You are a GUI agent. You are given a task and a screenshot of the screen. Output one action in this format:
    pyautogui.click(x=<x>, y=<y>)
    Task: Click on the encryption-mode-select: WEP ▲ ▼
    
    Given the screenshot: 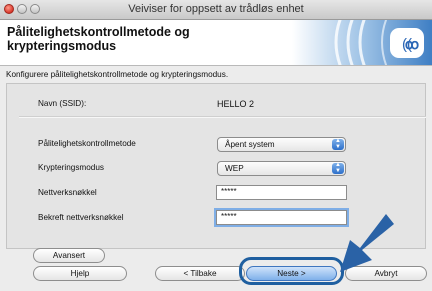 What is the action you would take?
    pyautogui.click(x=281, y=168)
    